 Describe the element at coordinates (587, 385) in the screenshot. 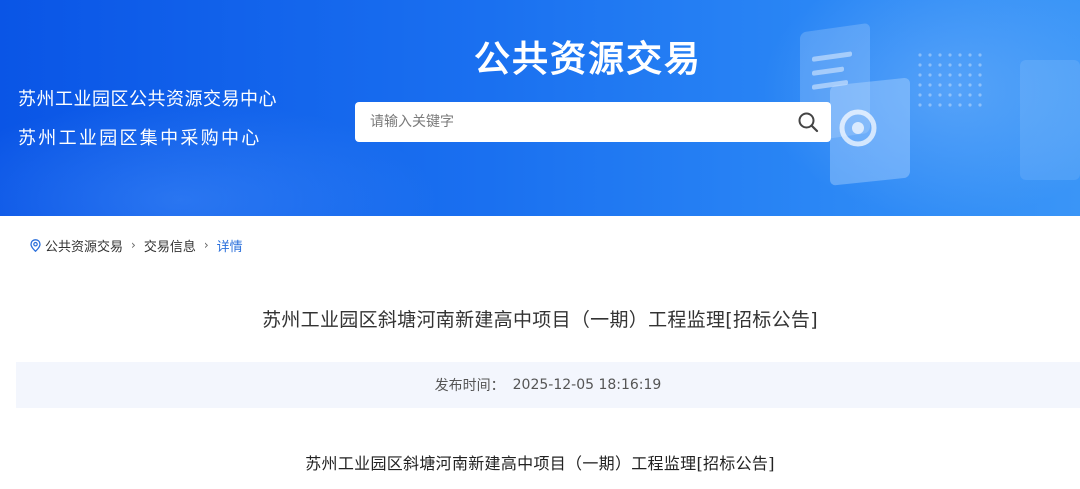

I see `publish-time-value: 2025-12-05 18:16:19` at that location.